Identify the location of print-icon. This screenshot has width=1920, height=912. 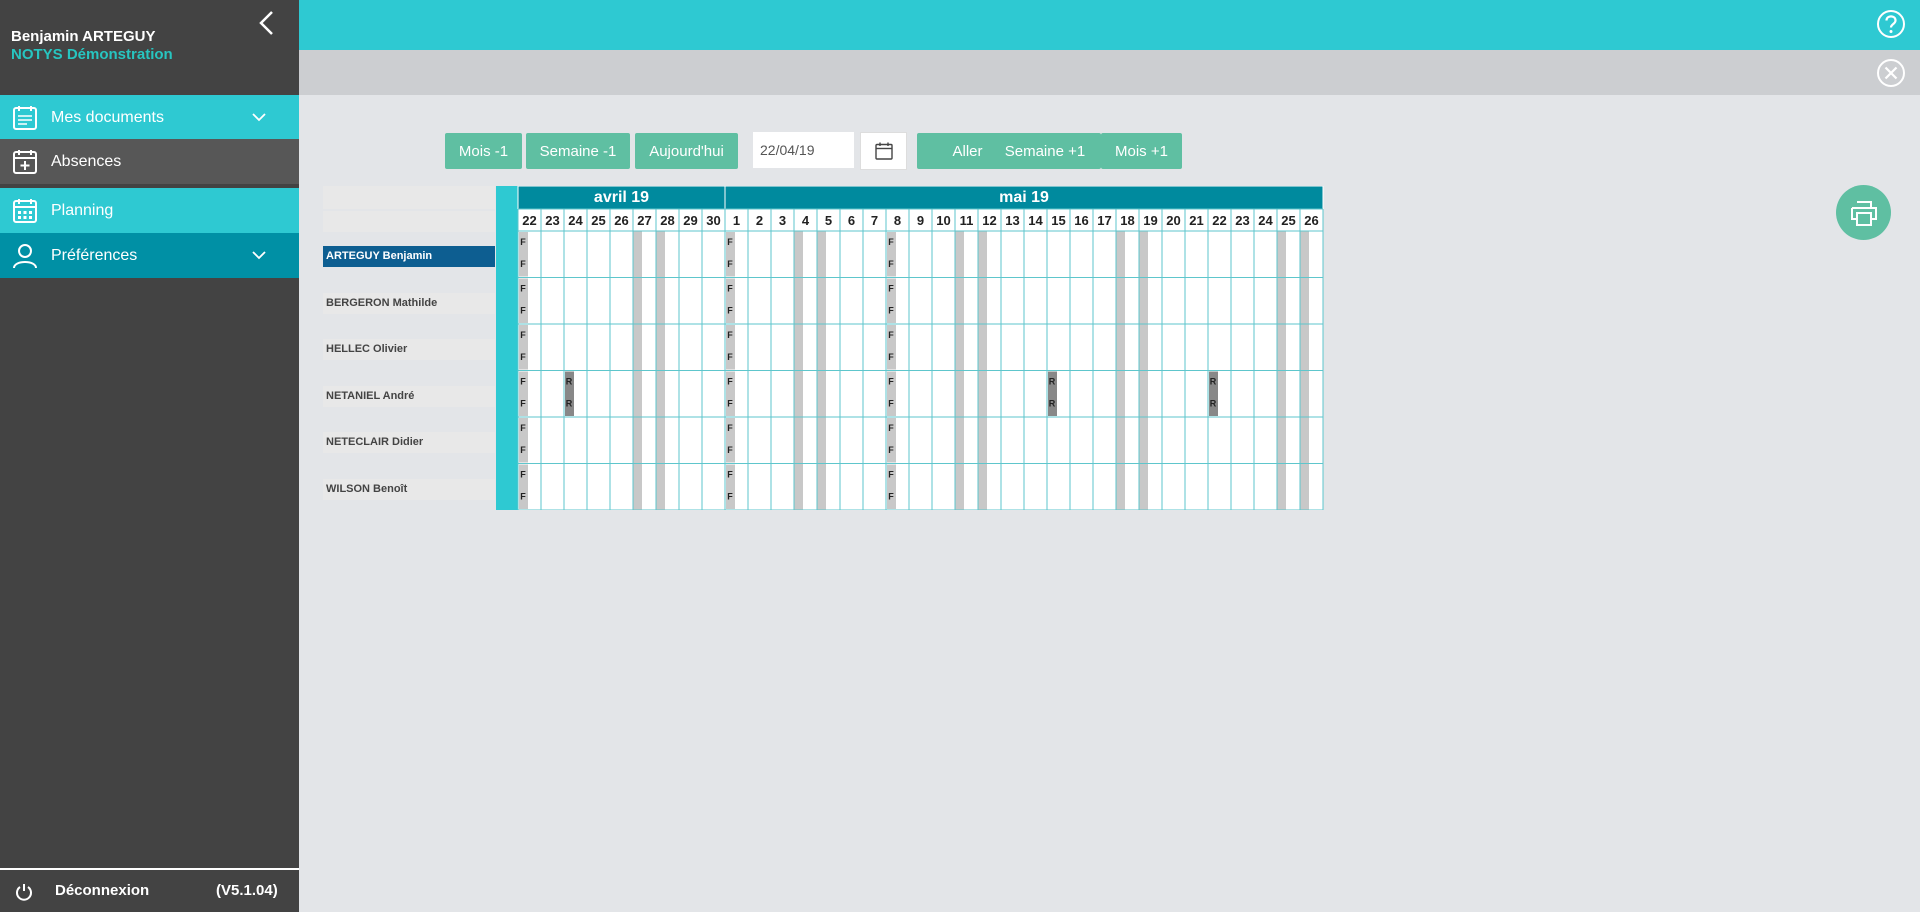
(1864, 213).